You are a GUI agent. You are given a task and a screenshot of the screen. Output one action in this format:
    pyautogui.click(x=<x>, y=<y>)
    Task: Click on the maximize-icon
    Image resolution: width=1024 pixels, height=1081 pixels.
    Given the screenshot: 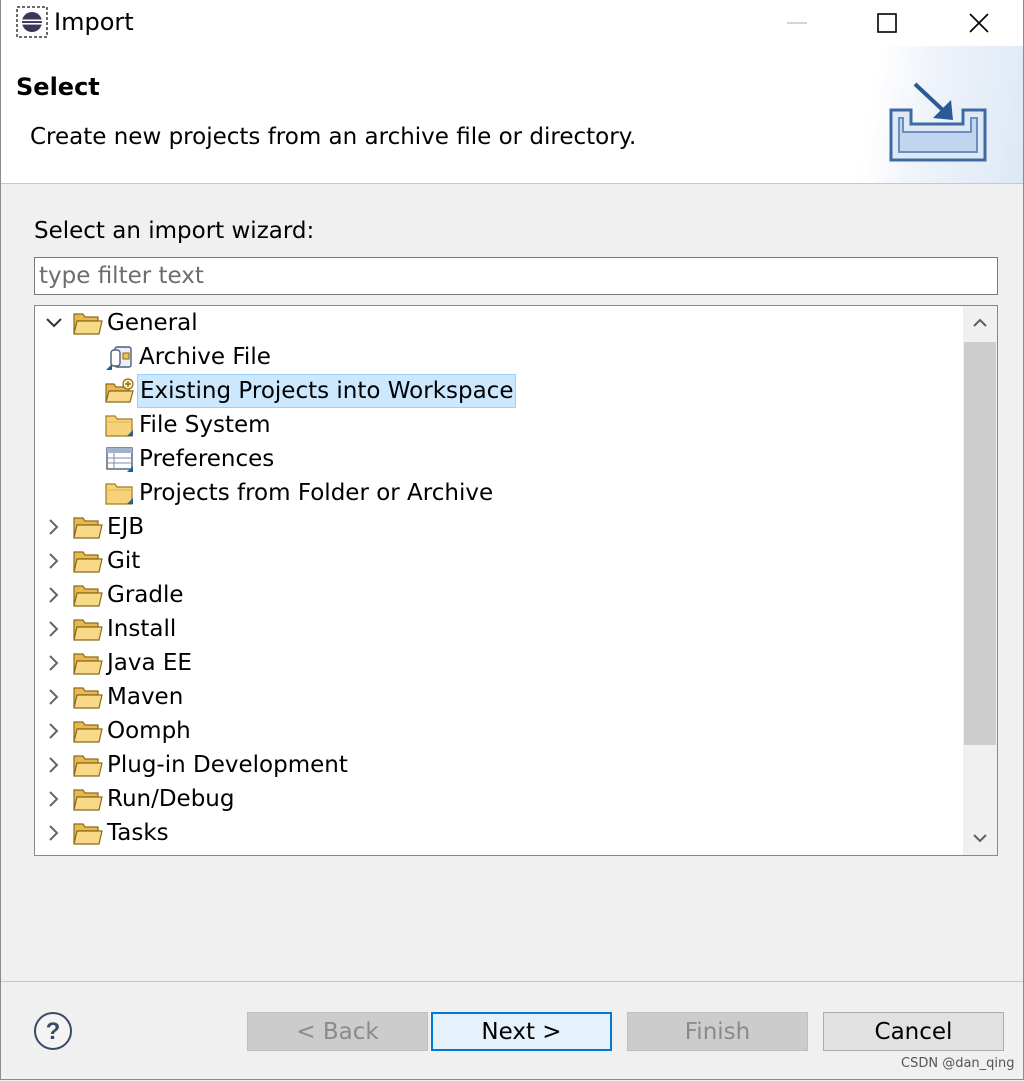 What is the action you would take?
    pyautogui.click(x=887, y=23)
    